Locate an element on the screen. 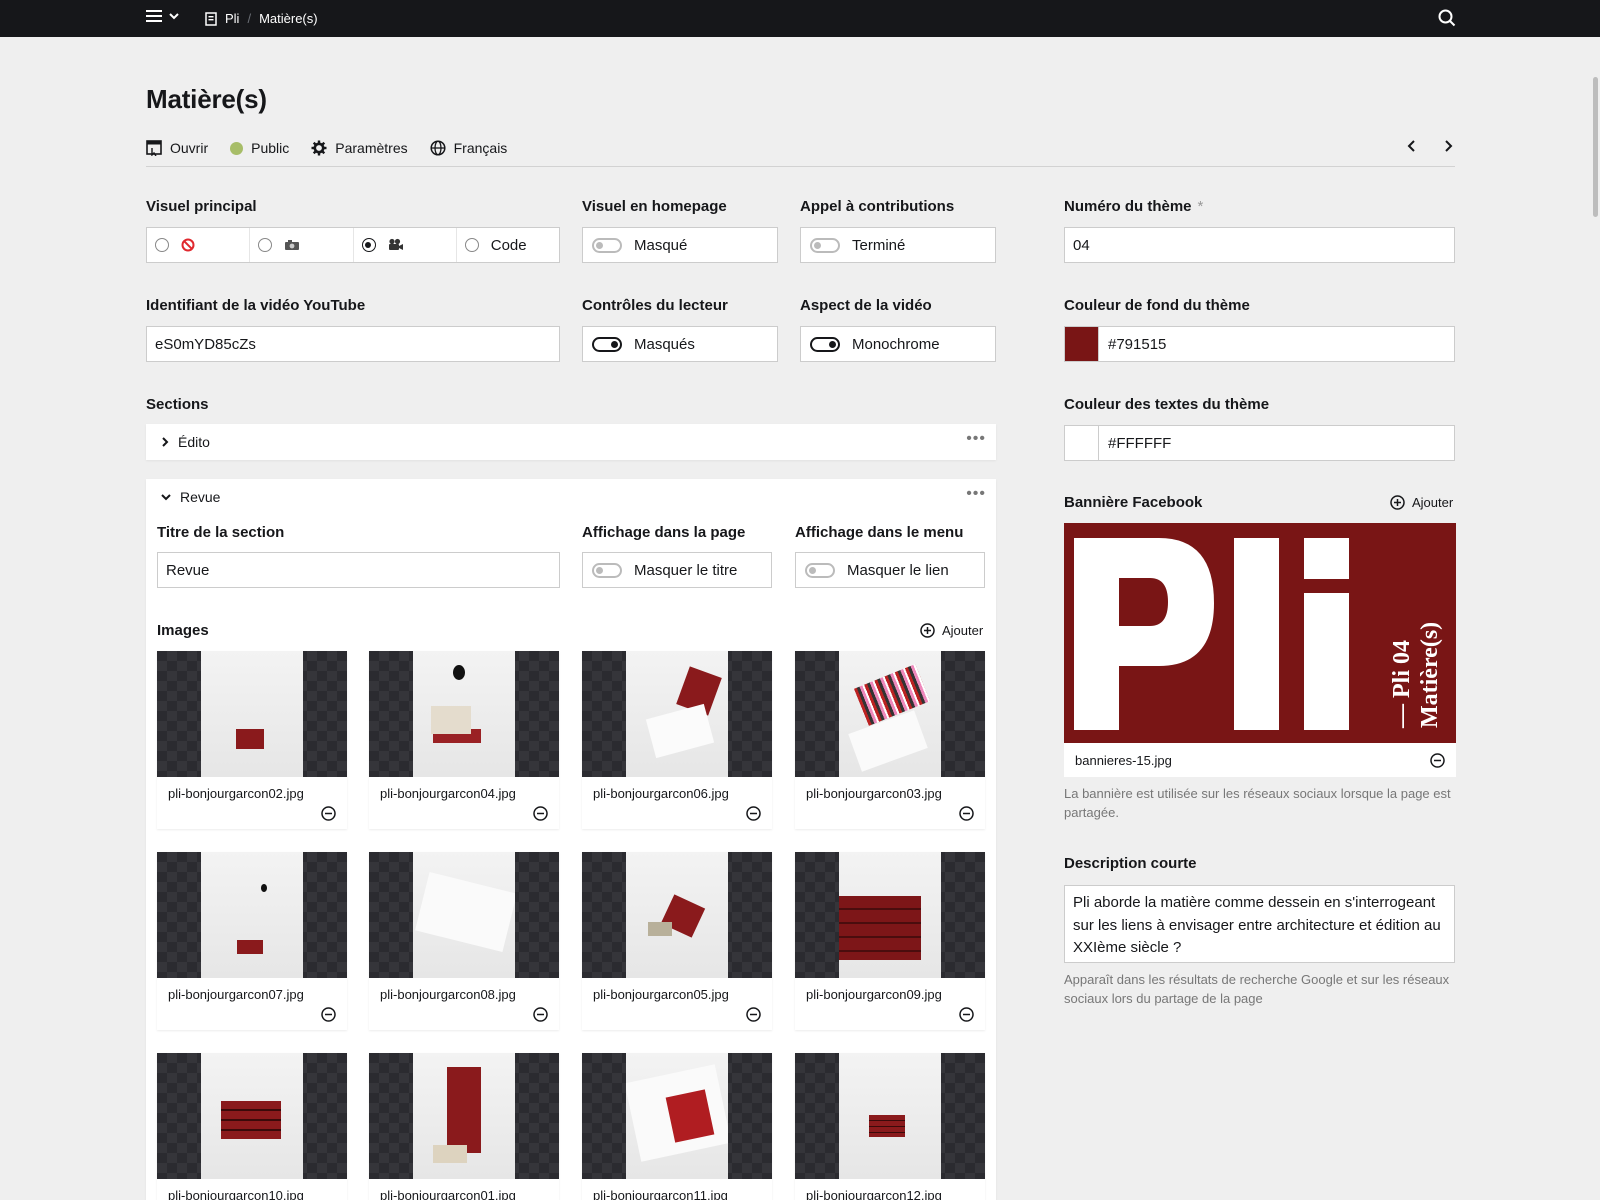  text-color-field: #FFFFFF is located at coordinates (1259, 443).